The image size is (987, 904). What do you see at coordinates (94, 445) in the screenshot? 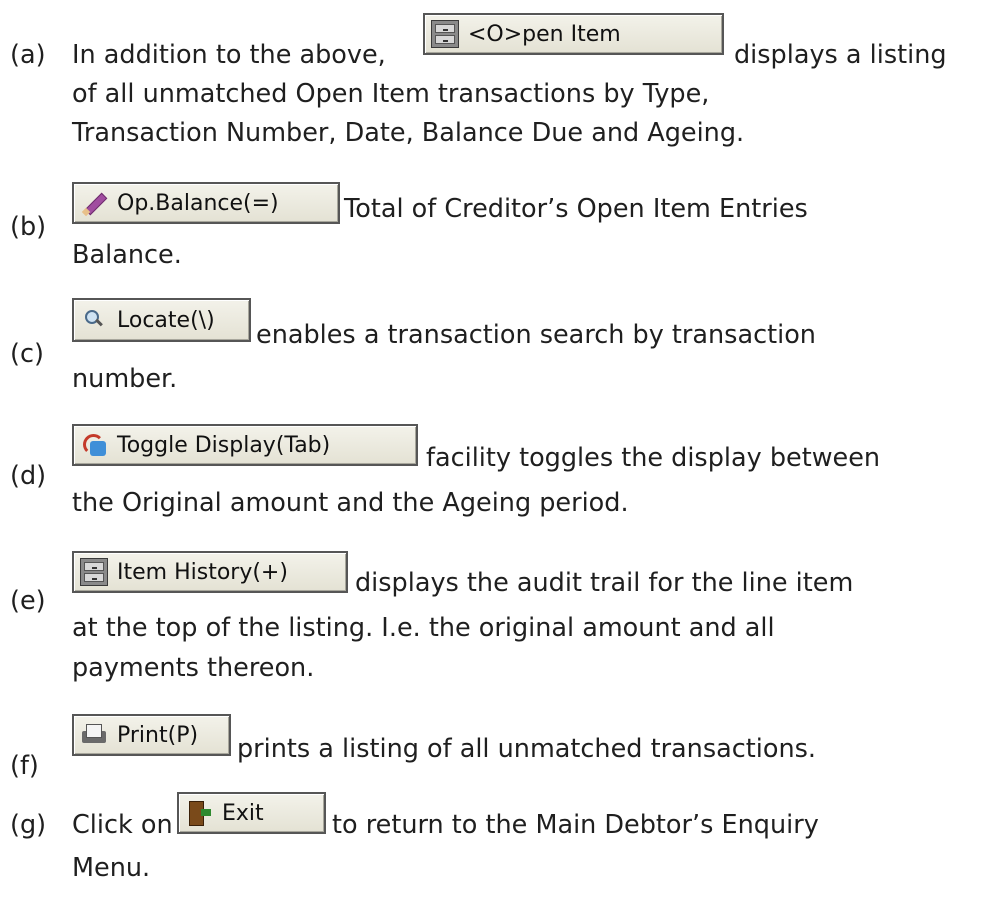
I see `toggle-icon` at bounding box center [94, 445].